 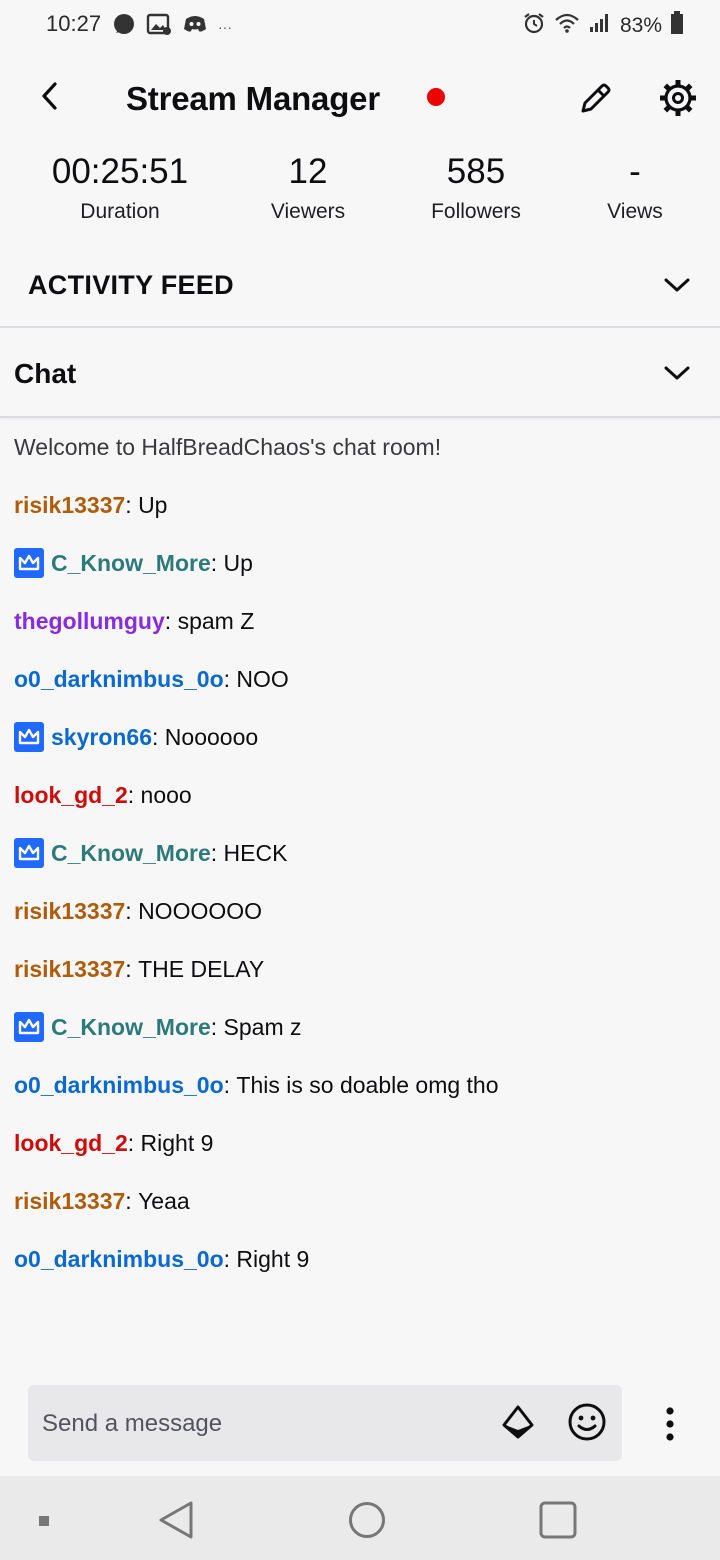 I want to click on activity-feed-header: ACTIVITY FEED, so click(x=360, y=289).